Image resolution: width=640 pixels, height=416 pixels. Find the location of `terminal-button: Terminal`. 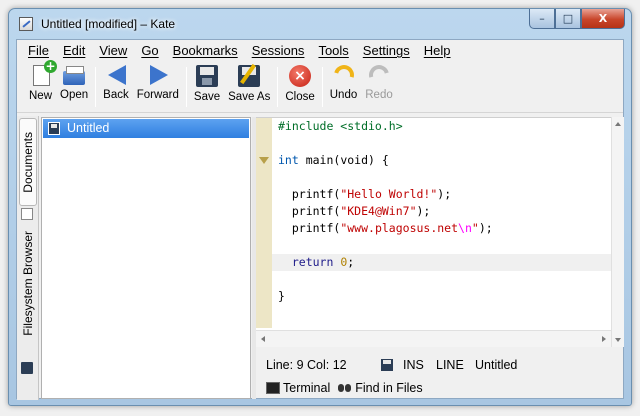

terminal-button: Terminal is located at coordinates (298, 388).